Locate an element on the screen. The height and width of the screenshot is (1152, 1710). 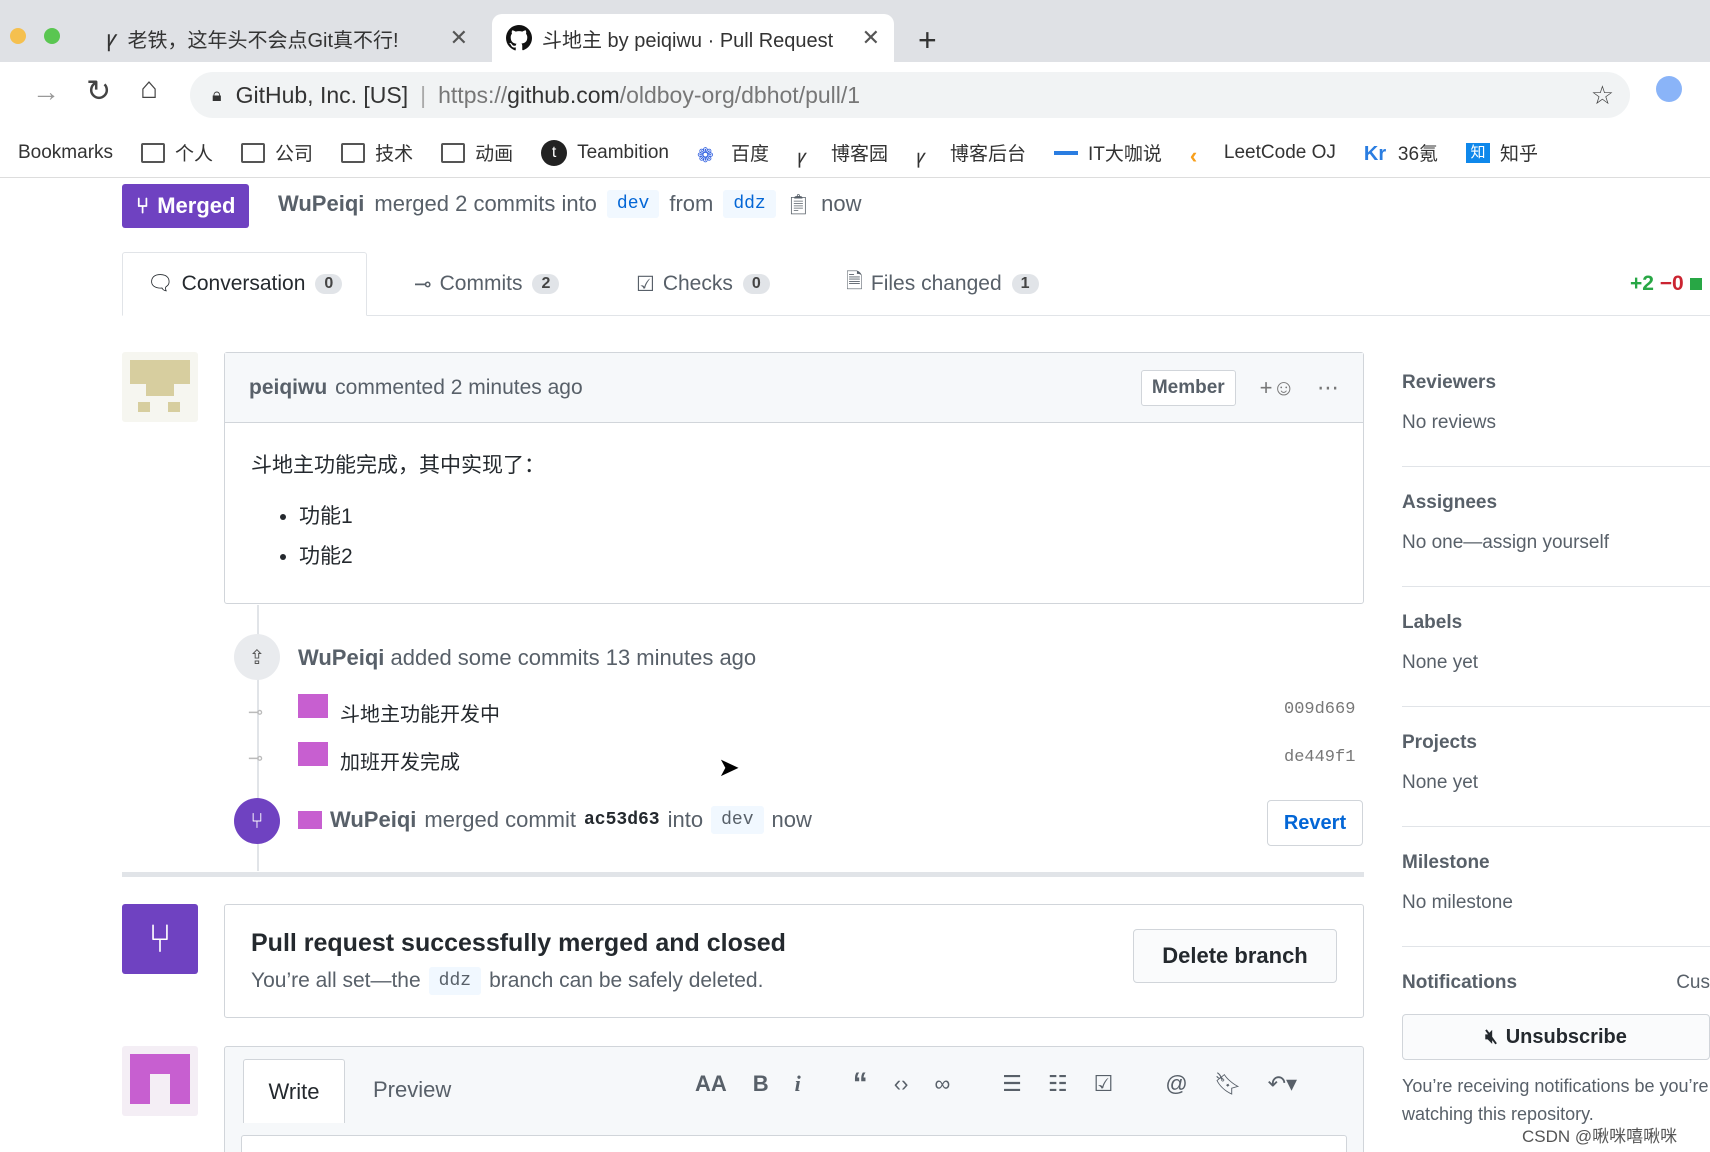
bookmark-star-icon: ☆ is located at coordinates (1602, 95).